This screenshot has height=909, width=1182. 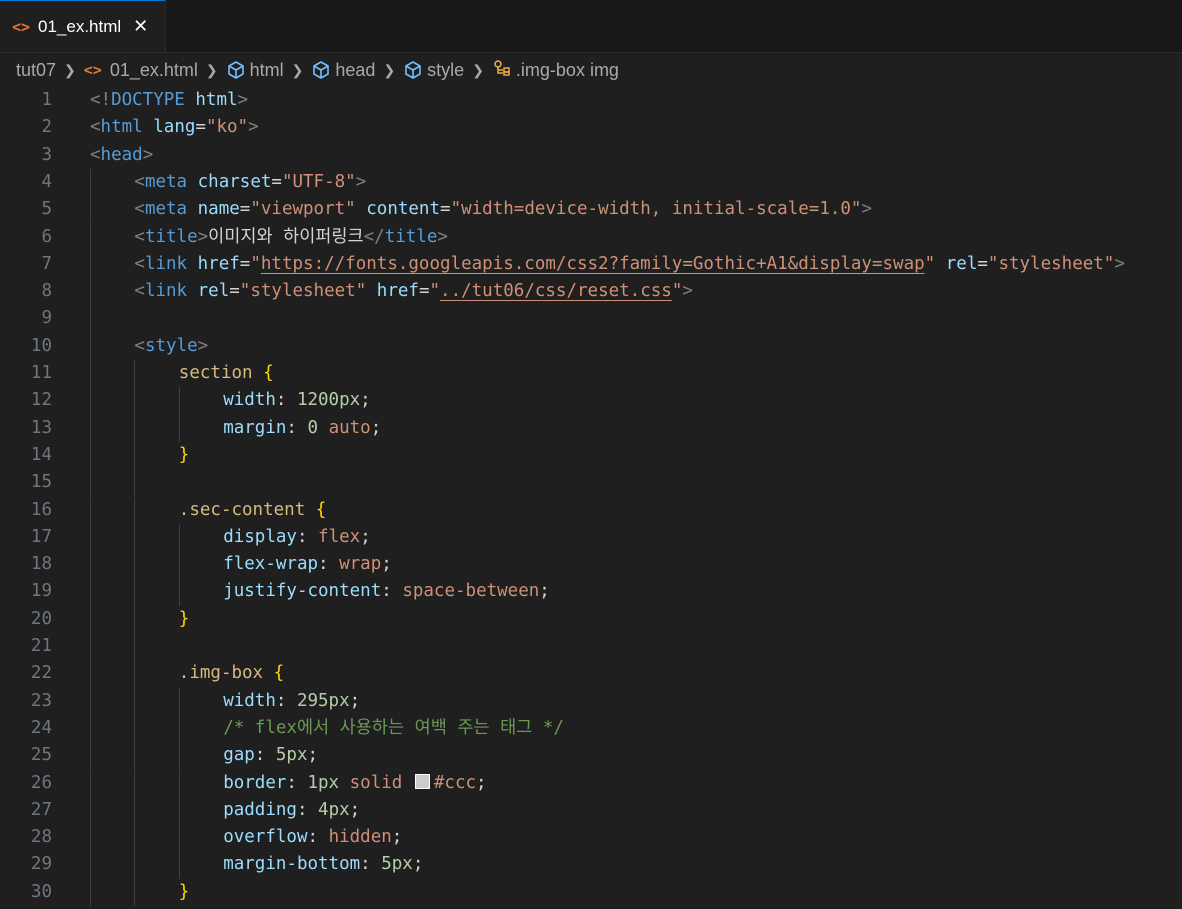 I want to click on line-number: 21, so click(x=41, y=646).